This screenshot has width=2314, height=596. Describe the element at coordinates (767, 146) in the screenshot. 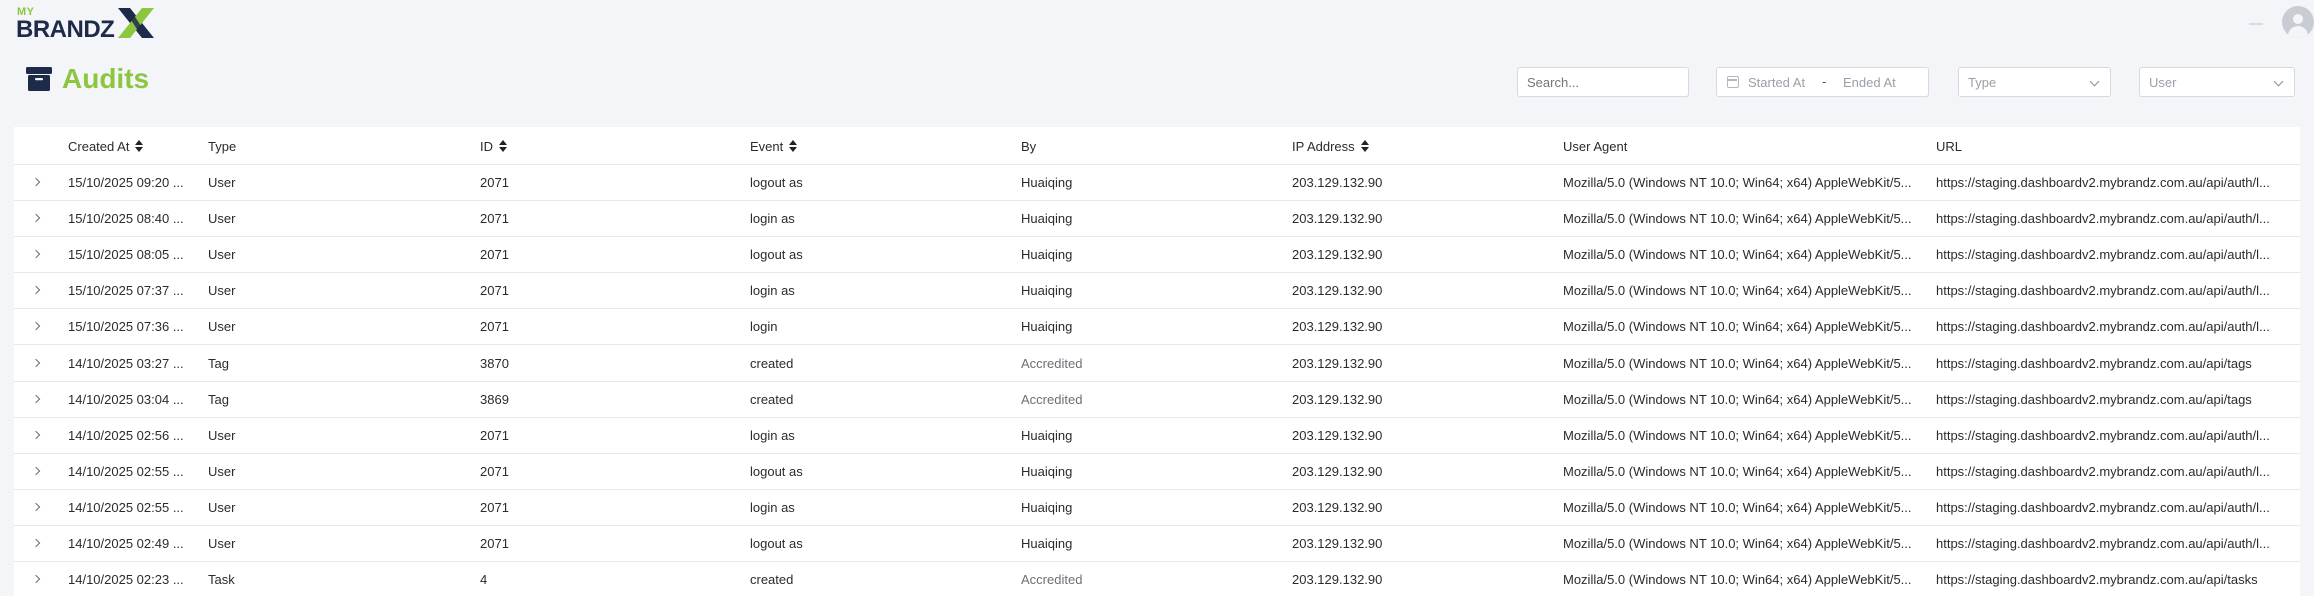

I see `column-header-label: Event` at that location.